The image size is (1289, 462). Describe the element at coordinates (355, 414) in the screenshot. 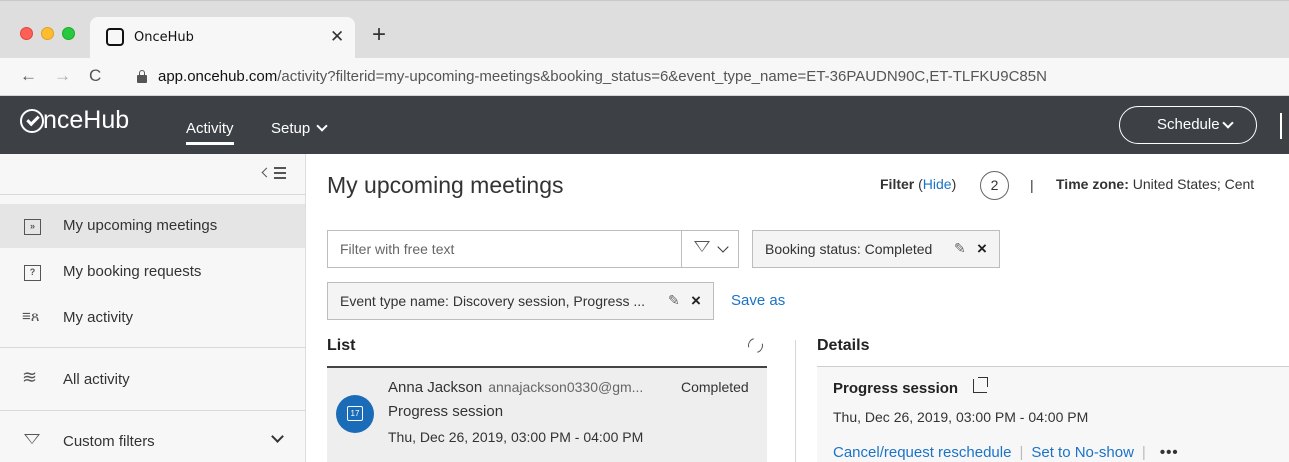

I see `calendar-icon: 17` at that location.